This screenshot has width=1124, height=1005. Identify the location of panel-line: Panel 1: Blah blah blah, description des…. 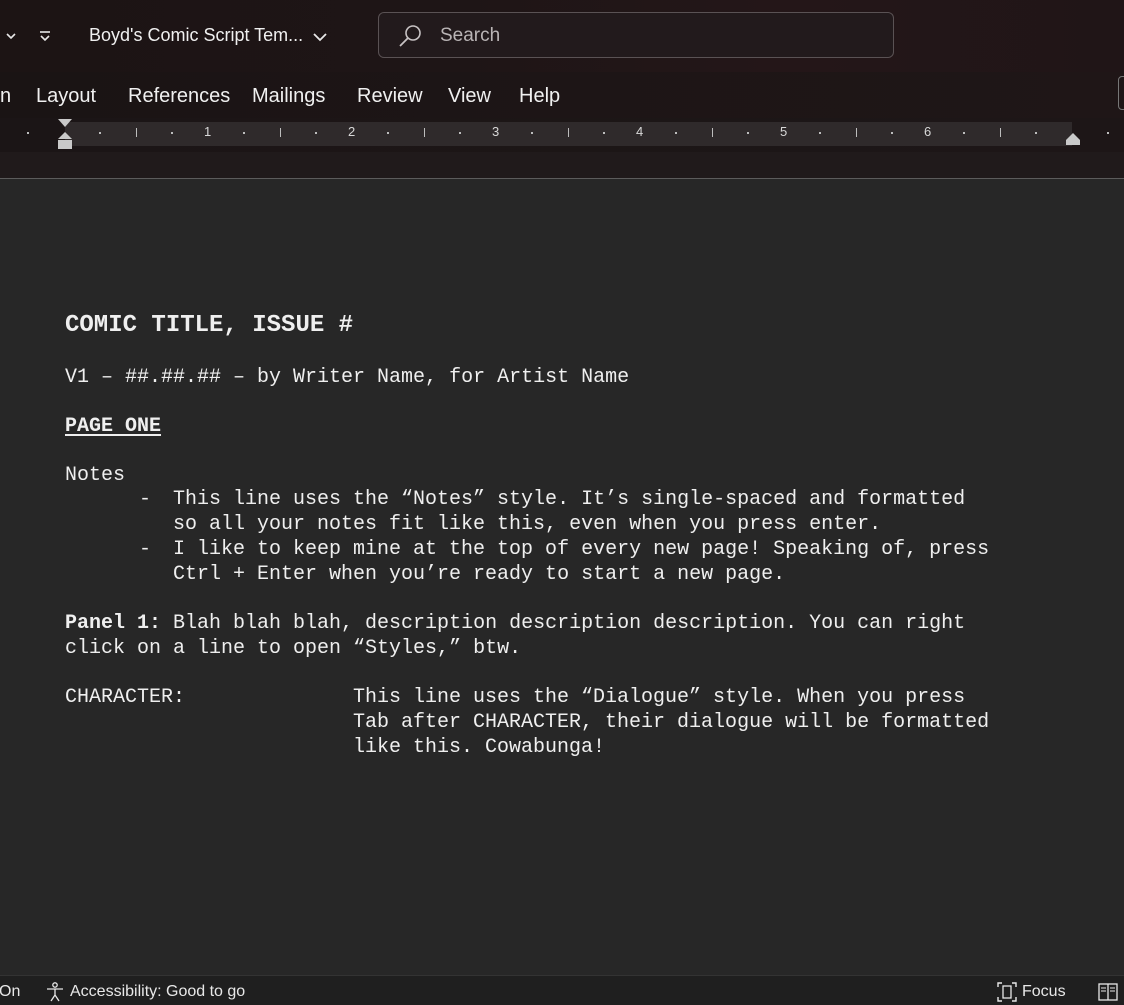
(515, 623).